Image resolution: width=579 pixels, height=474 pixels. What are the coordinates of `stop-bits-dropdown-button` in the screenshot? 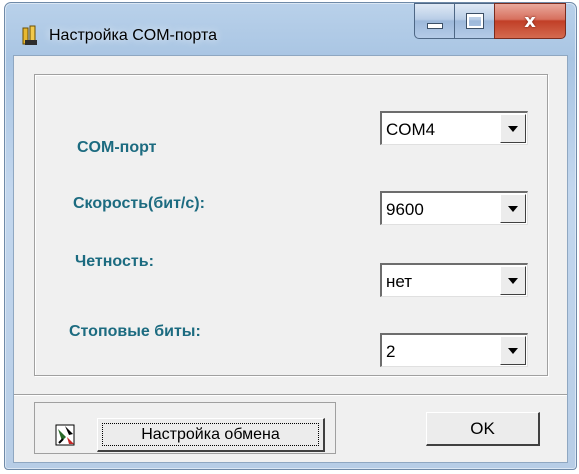 It's located at (513, 350).